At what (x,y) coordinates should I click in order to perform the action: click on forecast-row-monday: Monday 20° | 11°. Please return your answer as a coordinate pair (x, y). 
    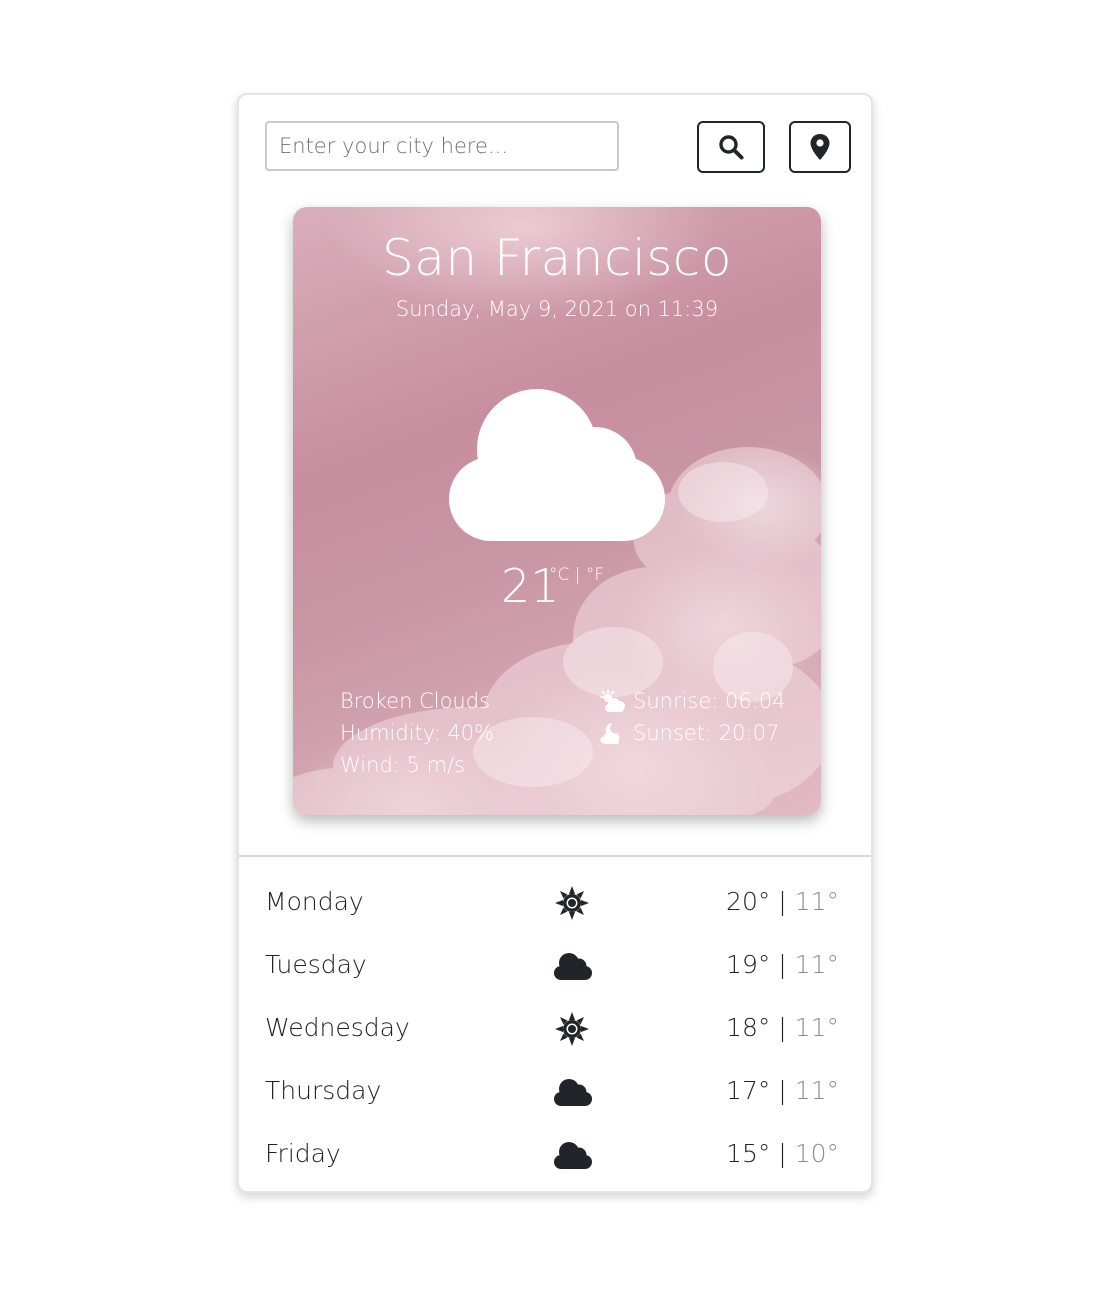
    Looking at the image, I should click on (555, 904).